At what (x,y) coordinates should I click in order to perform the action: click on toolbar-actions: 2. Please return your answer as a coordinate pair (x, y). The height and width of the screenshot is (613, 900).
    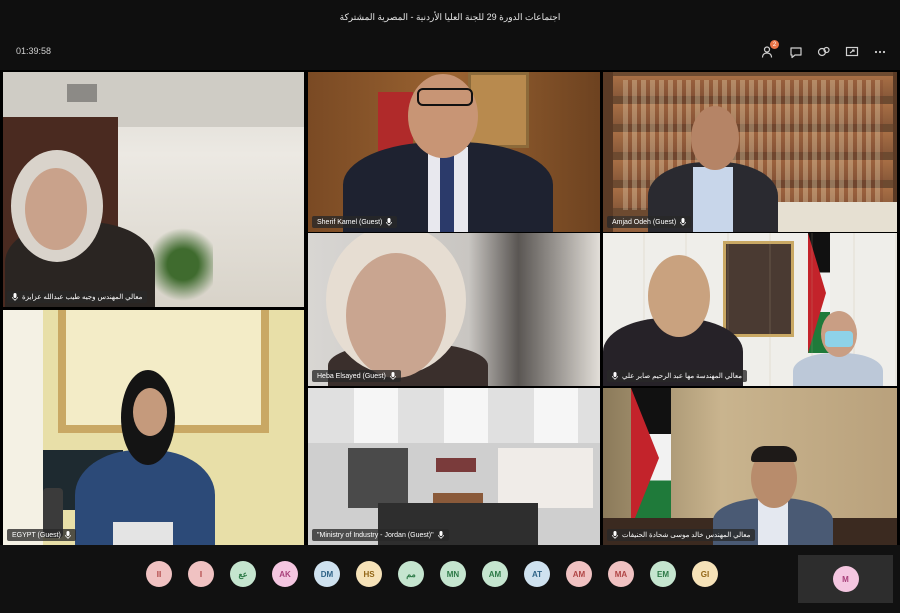
    Looking at the image, I should click on (824, 52).